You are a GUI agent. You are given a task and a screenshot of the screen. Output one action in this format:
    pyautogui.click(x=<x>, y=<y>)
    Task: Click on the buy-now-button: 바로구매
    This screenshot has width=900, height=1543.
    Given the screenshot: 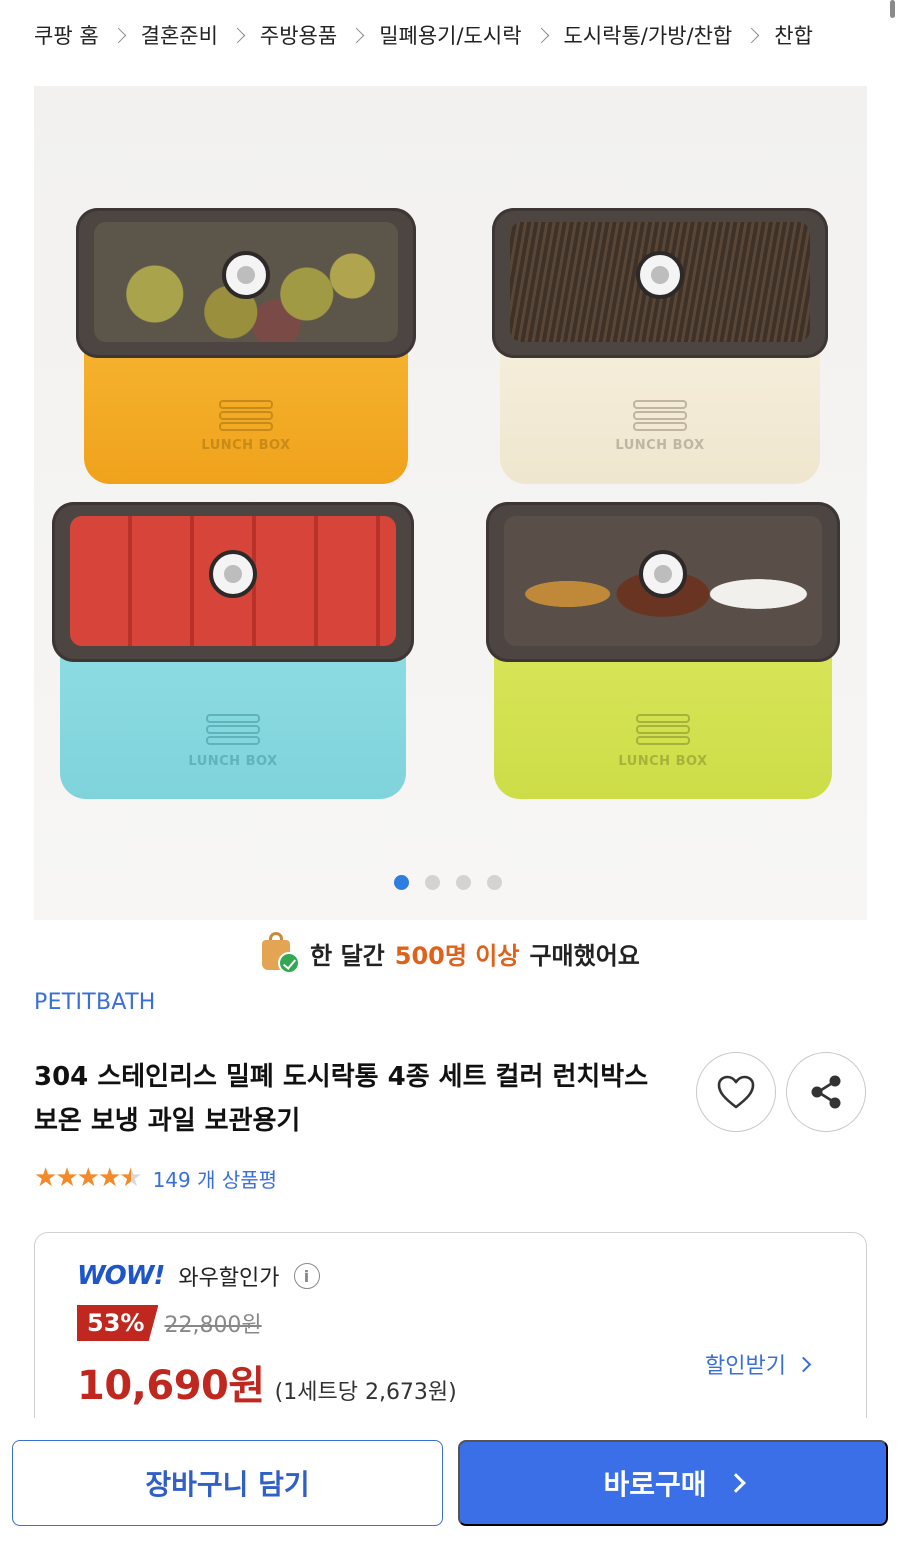 What is the action you would take?
    pyautogui.click(x=673, y=1483)
    